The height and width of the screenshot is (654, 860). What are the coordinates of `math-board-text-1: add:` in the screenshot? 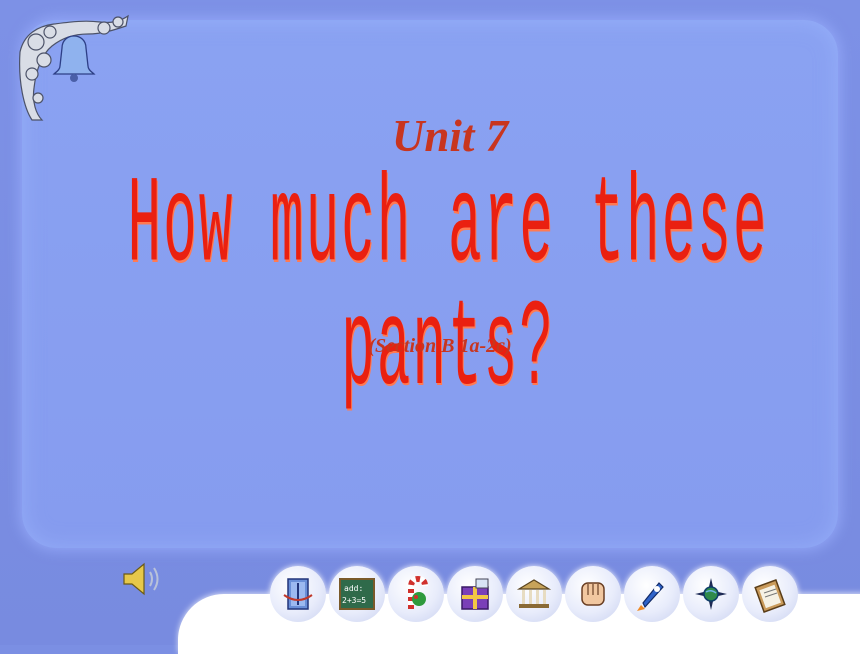 It's located at (353, 588).